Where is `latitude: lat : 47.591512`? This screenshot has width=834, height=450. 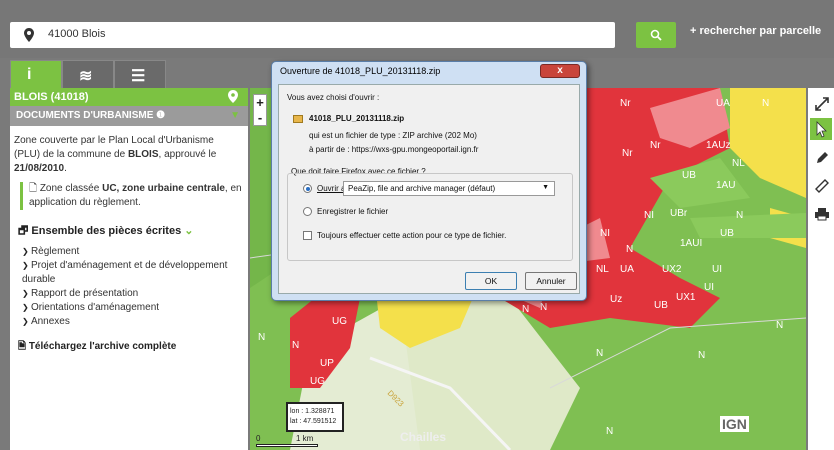
latitude: lat : 47.591512 is located at coordinates (313, 421).